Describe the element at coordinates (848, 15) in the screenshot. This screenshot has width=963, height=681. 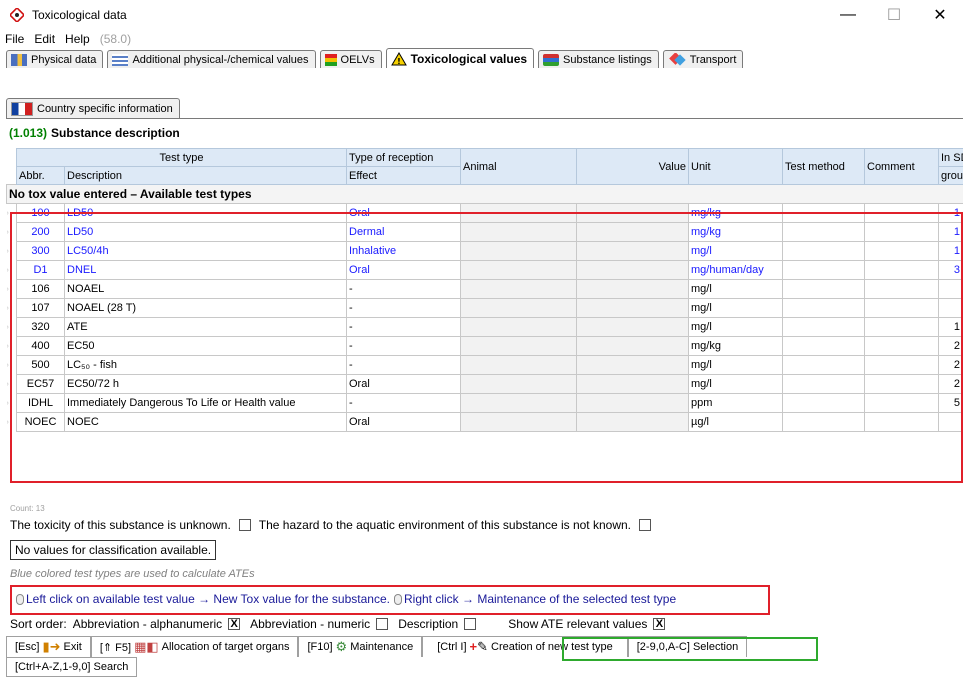
I see `minimize-button: —` at that location.